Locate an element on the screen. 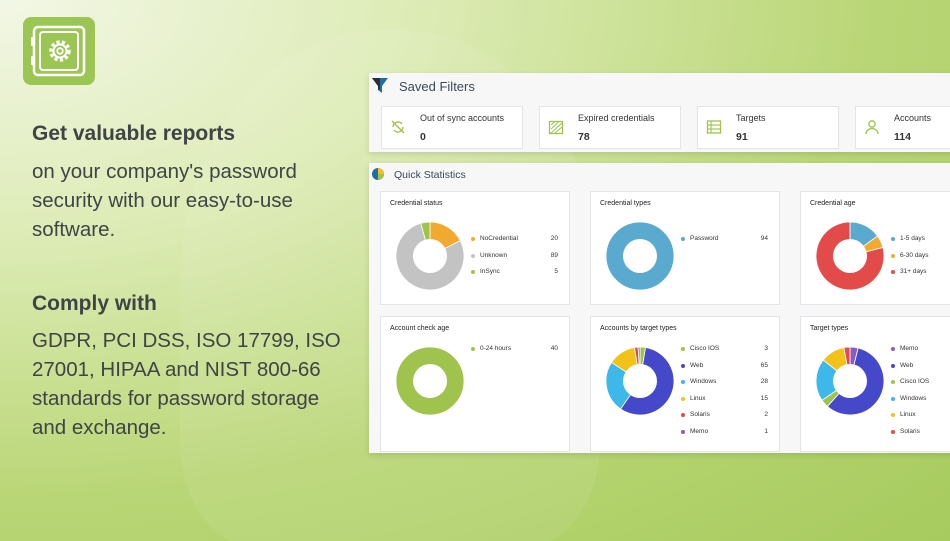  widget-title: Target types is located at coordinates (829, 328).